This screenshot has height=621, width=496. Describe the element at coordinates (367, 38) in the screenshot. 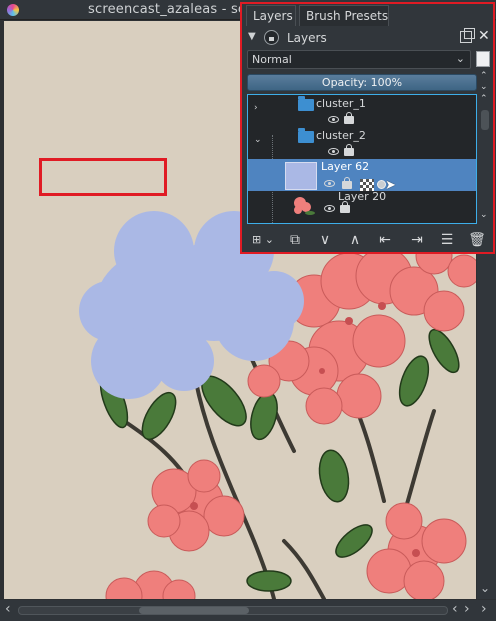

I see `docker-title-bar: ▼ Layers ✕` at that location.